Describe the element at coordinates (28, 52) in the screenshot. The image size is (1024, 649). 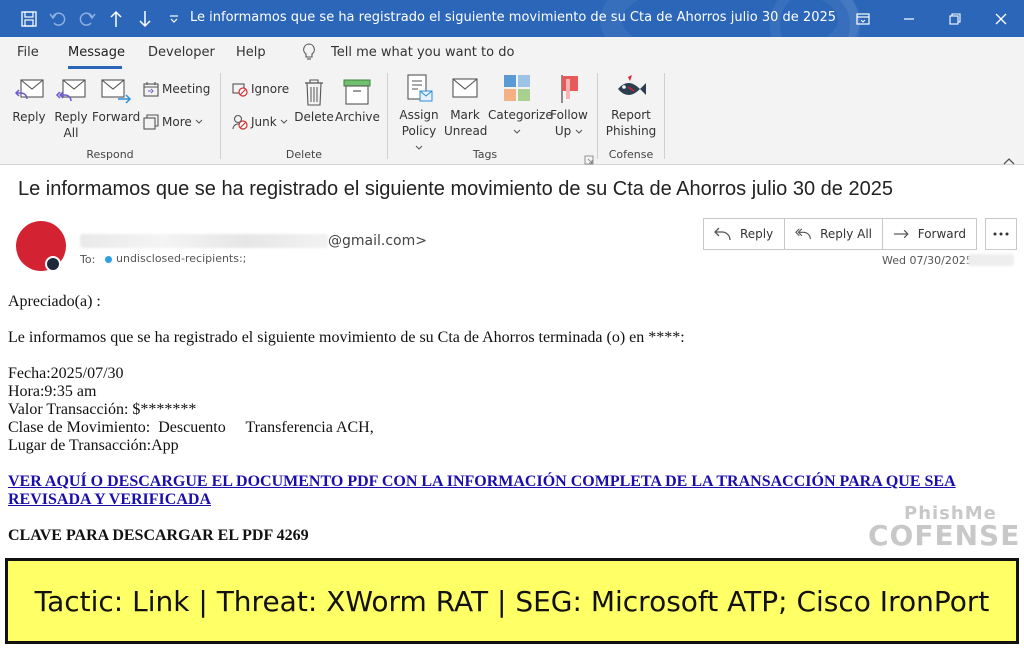
I see `menu-file: File` at that location.